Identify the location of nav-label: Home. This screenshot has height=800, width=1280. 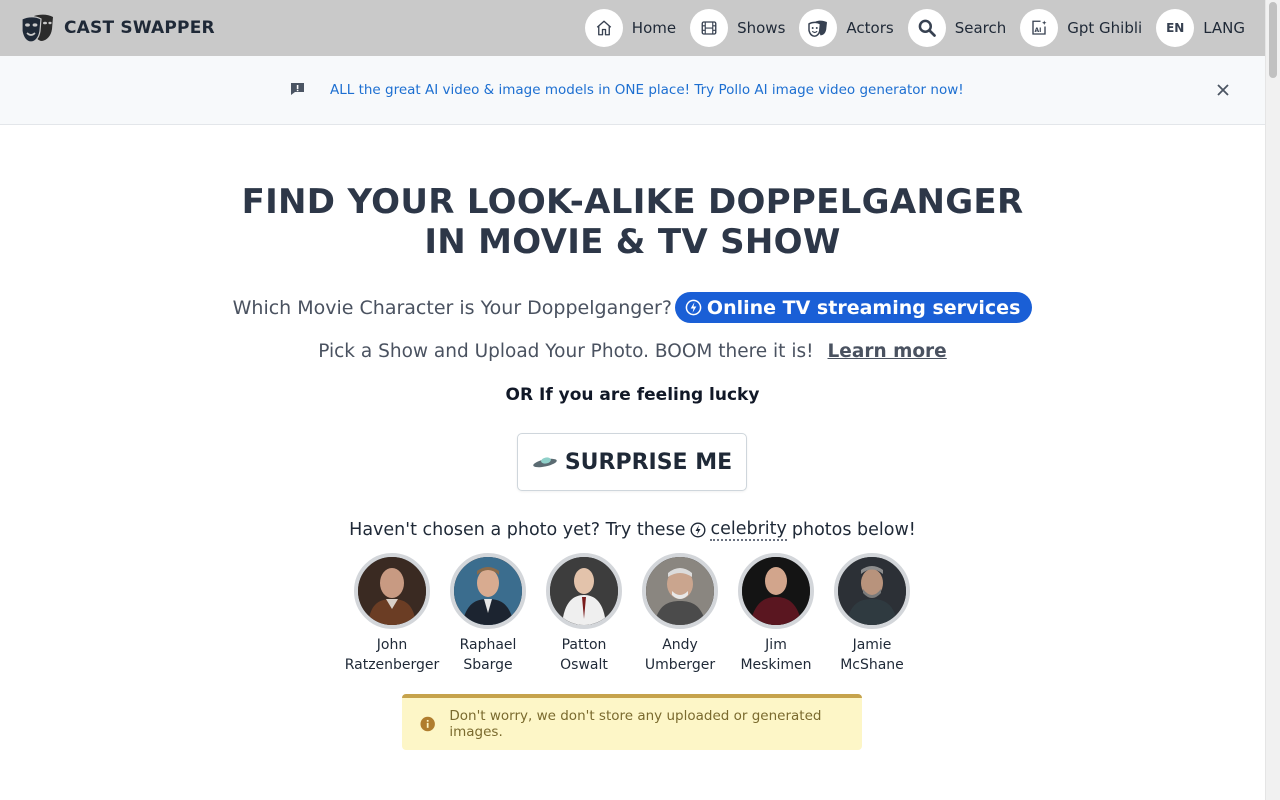
(654, 28).